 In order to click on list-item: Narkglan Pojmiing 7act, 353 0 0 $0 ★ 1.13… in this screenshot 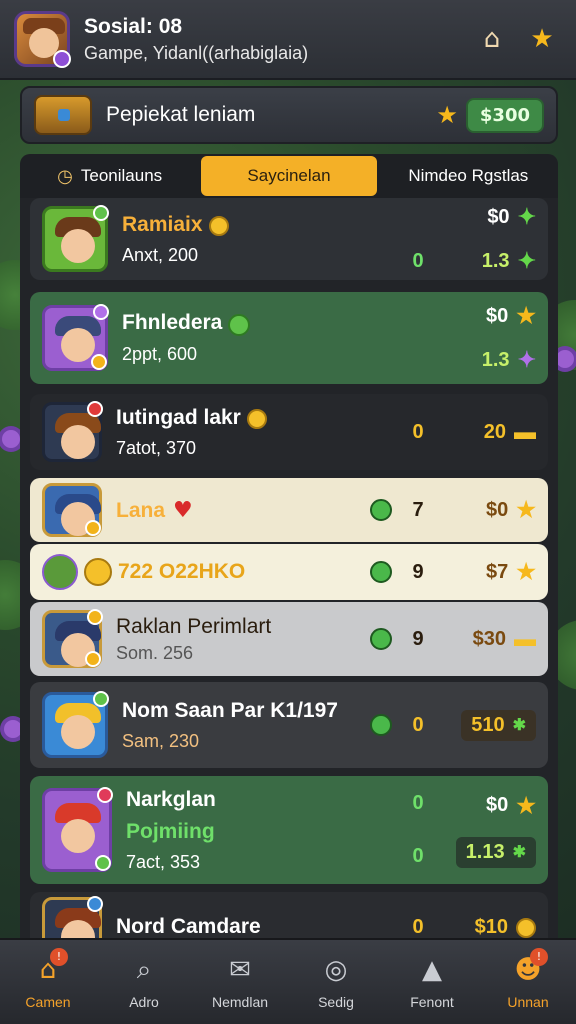, I will do `click(289, 830)`.